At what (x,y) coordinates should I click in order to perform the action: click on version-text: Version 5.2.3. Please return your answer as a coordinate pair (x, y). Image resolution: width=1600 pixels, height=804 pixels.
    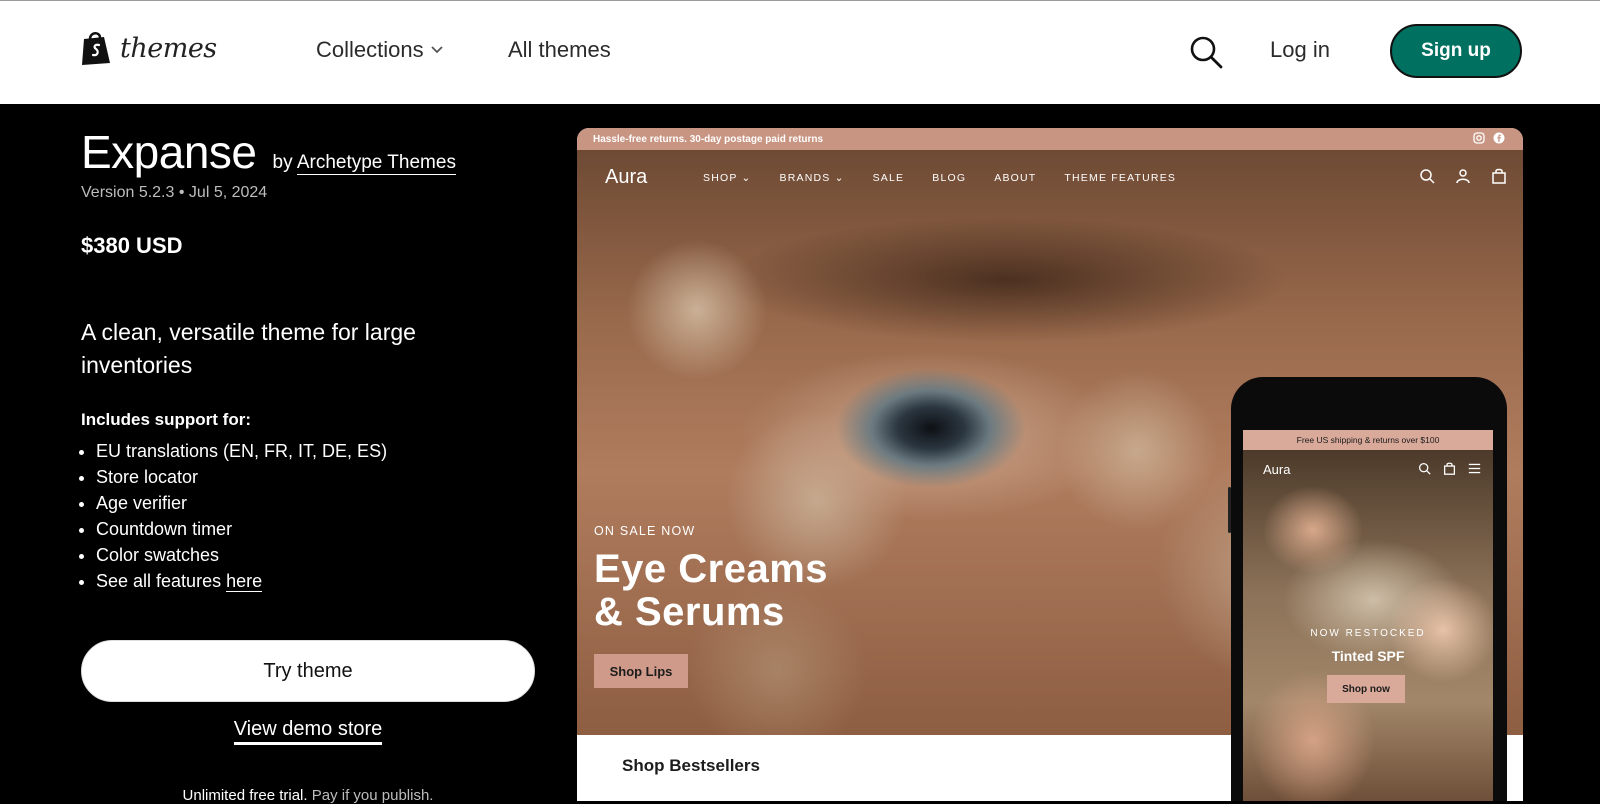
    Looking at the image, I should click on (128, 192).